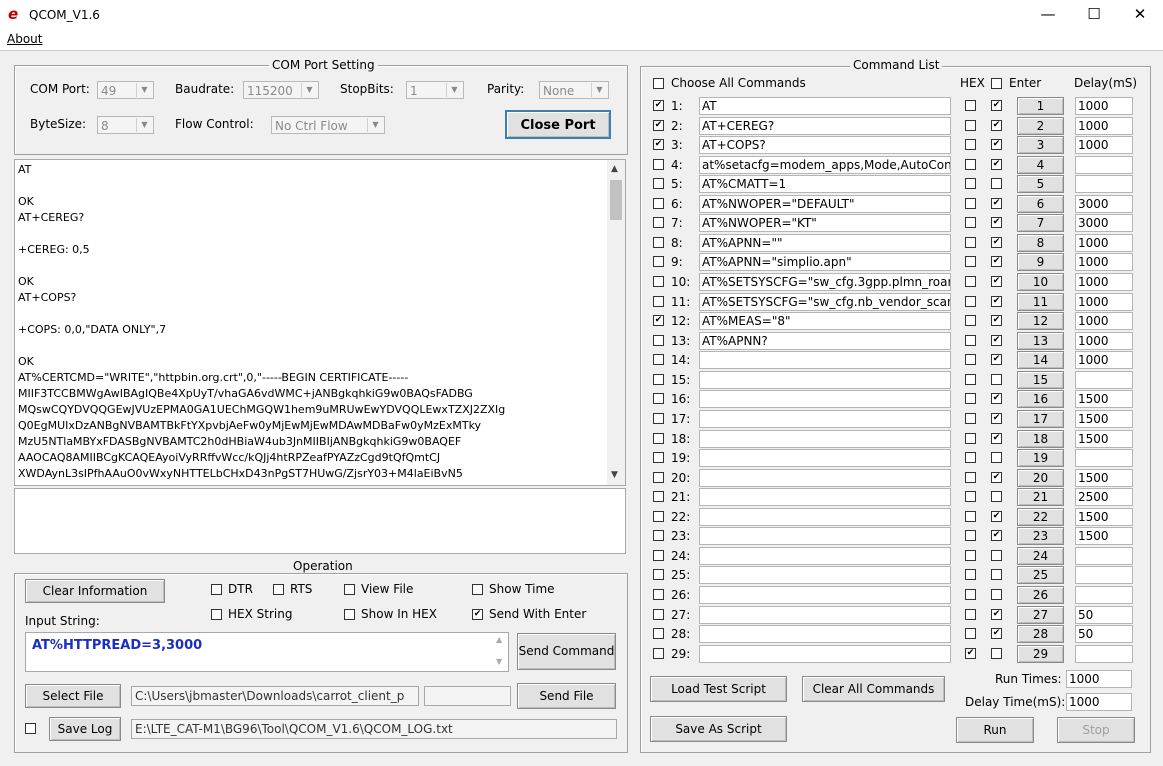 This screenshot has height=766, width=1163. Describe the element at coordinates (1040, 204) in the screenshot. I see `command-send-button: 6` at that location.